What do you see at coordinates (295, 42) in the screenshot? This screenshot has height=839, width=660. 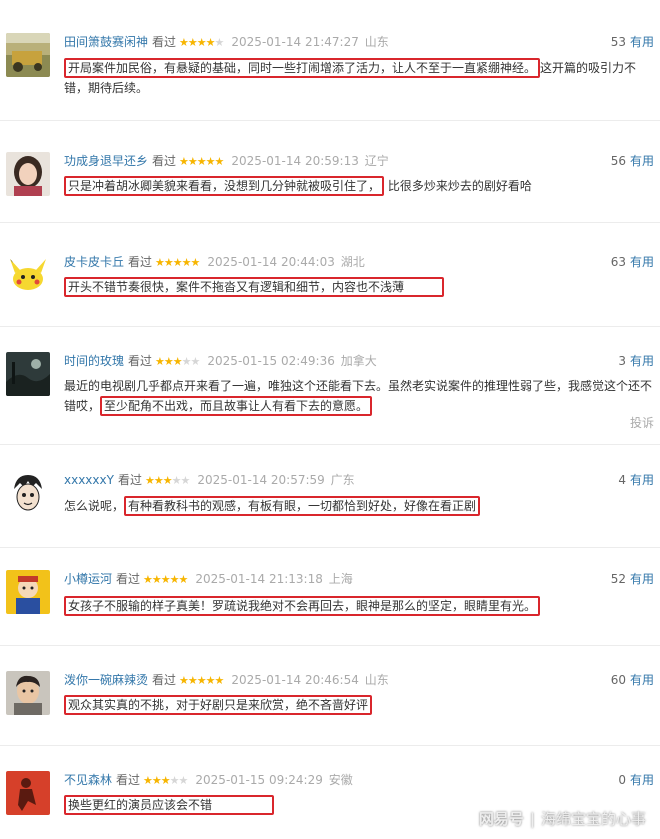 I see `review-date: 2025-01-14 21:47:27` at bounding box center [295, 42].